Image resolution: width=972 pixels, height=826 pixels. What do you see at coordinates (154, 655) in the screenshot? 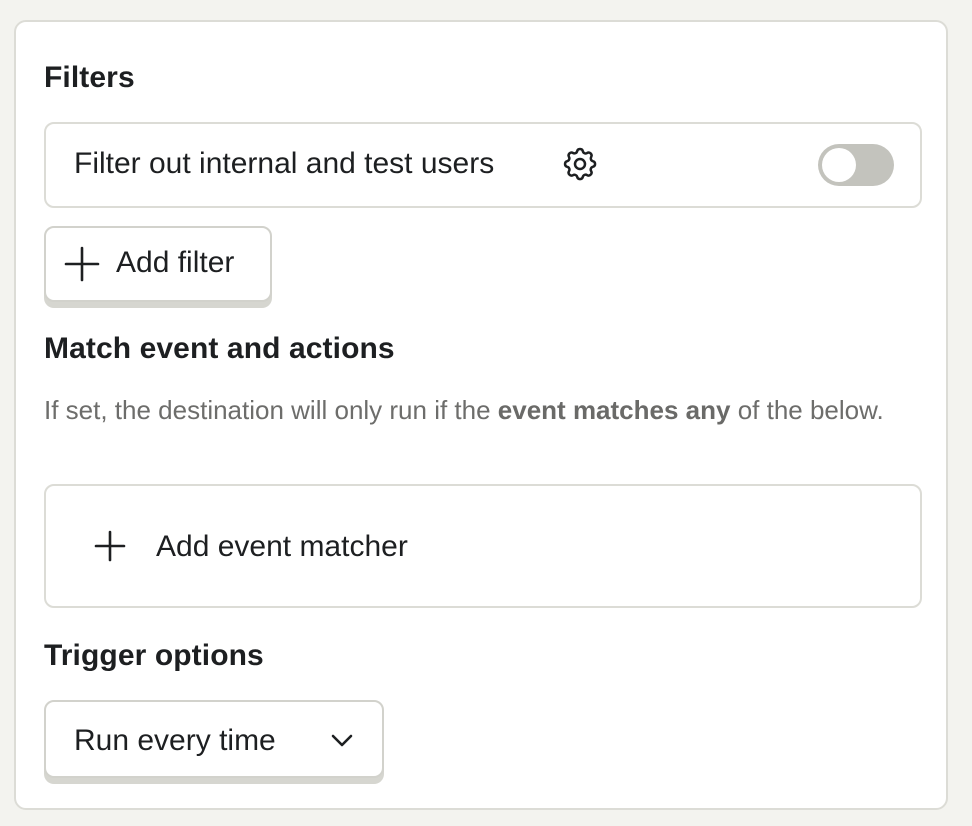
I see `trigger-options-title: Trigger options` at bounding box center [154, 655].